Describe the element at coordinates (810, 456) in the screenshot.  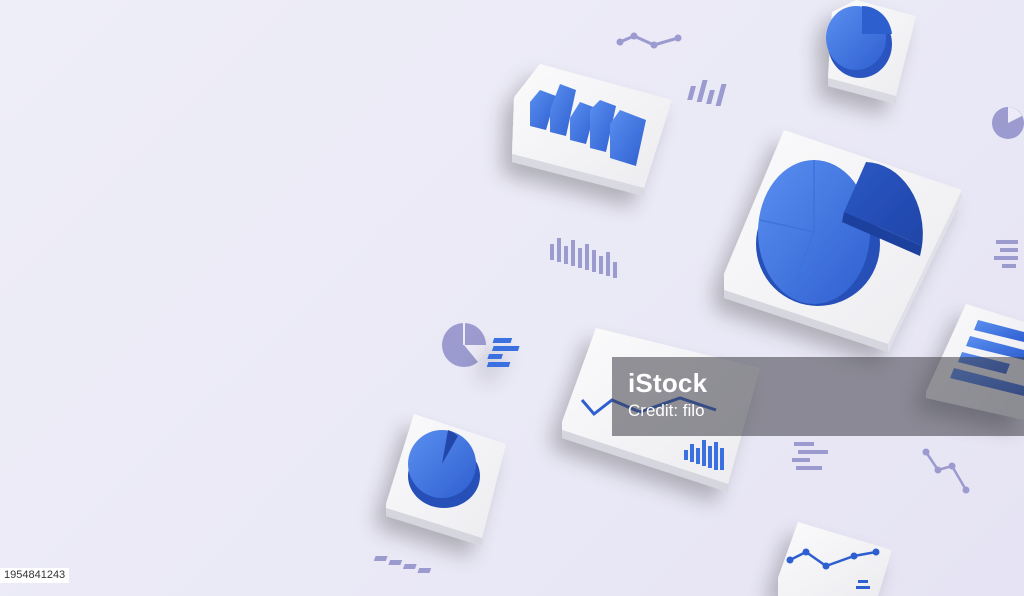
I see `horizontal-bars-icon-lower` at that location.